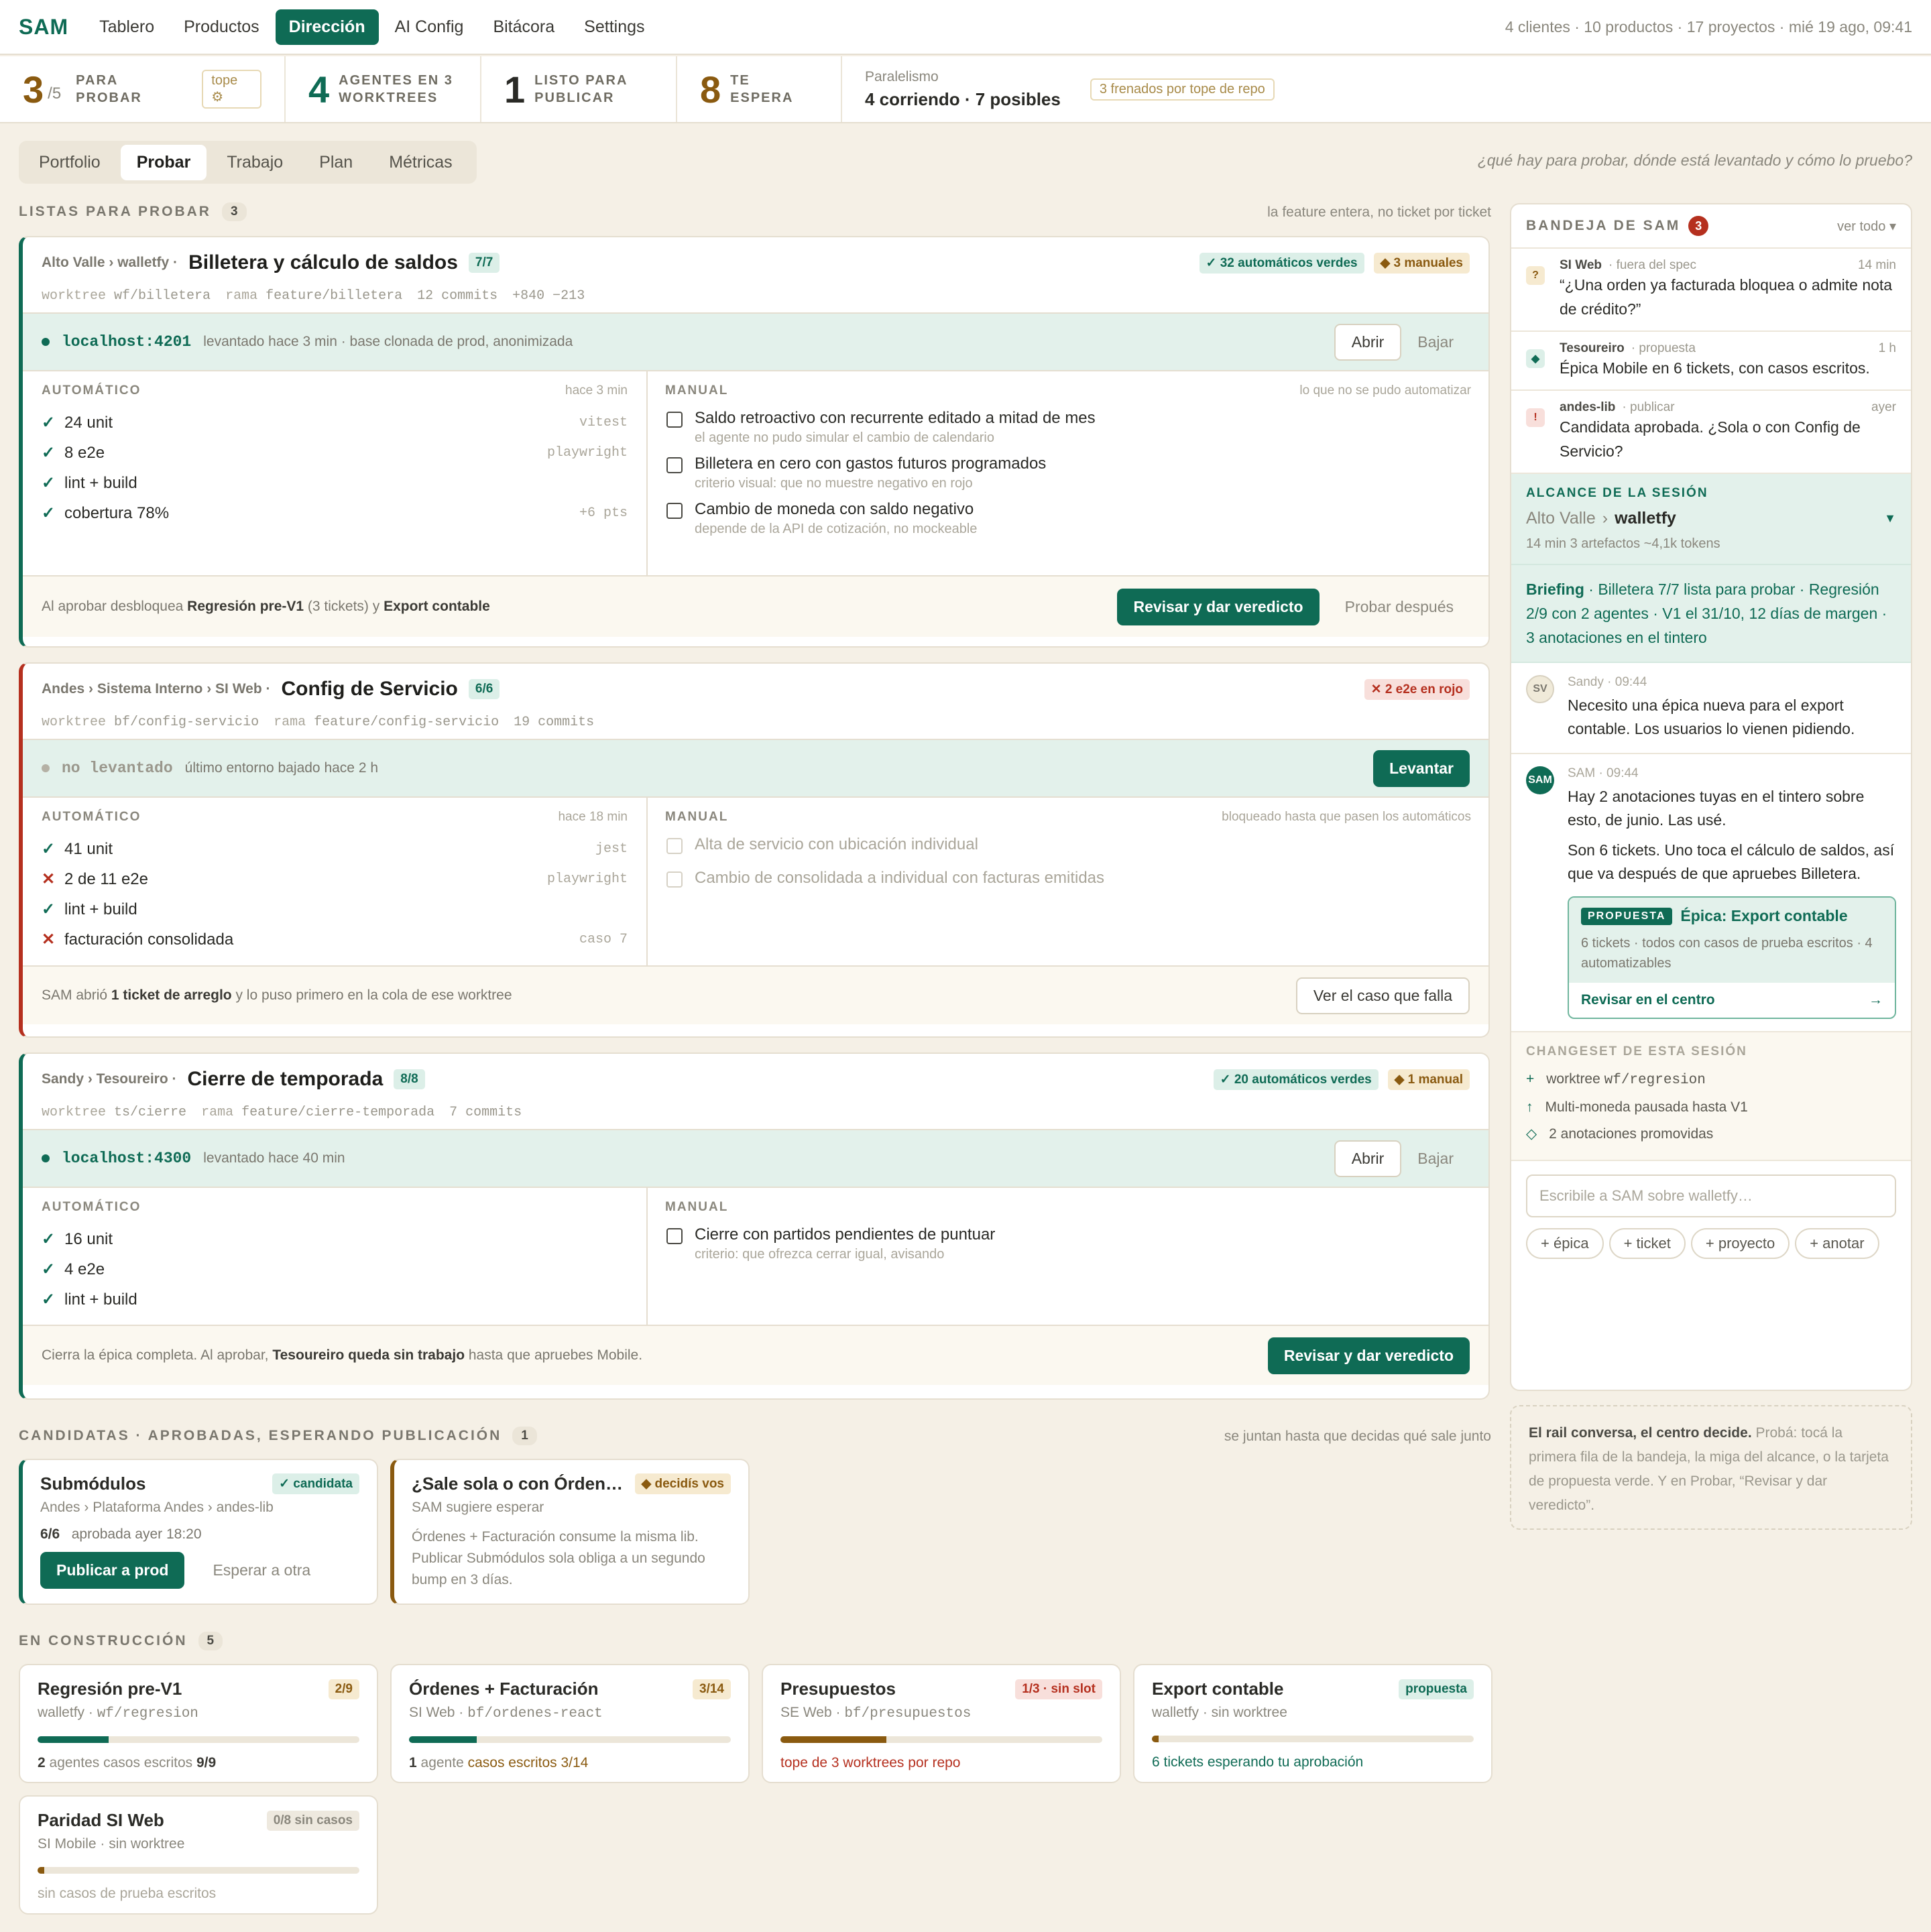  I want to click on inbox-time: ayer, so click(1883, 407).